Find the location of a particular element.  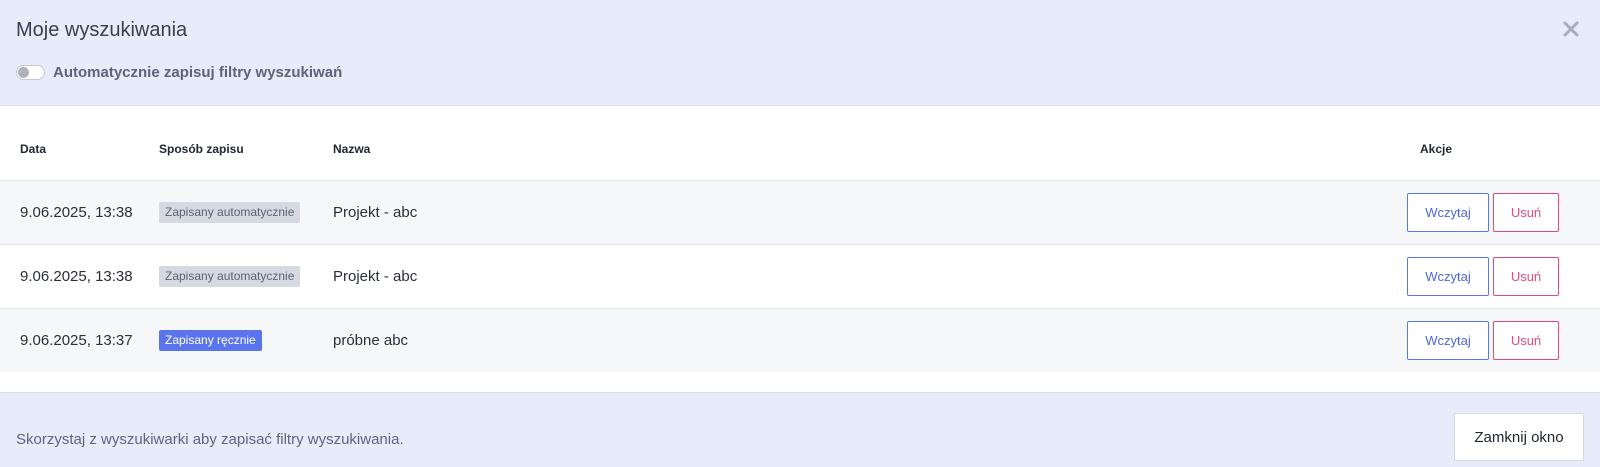

save-method-badge: Zapisany ręcznie is located at coordinates (210, 340).